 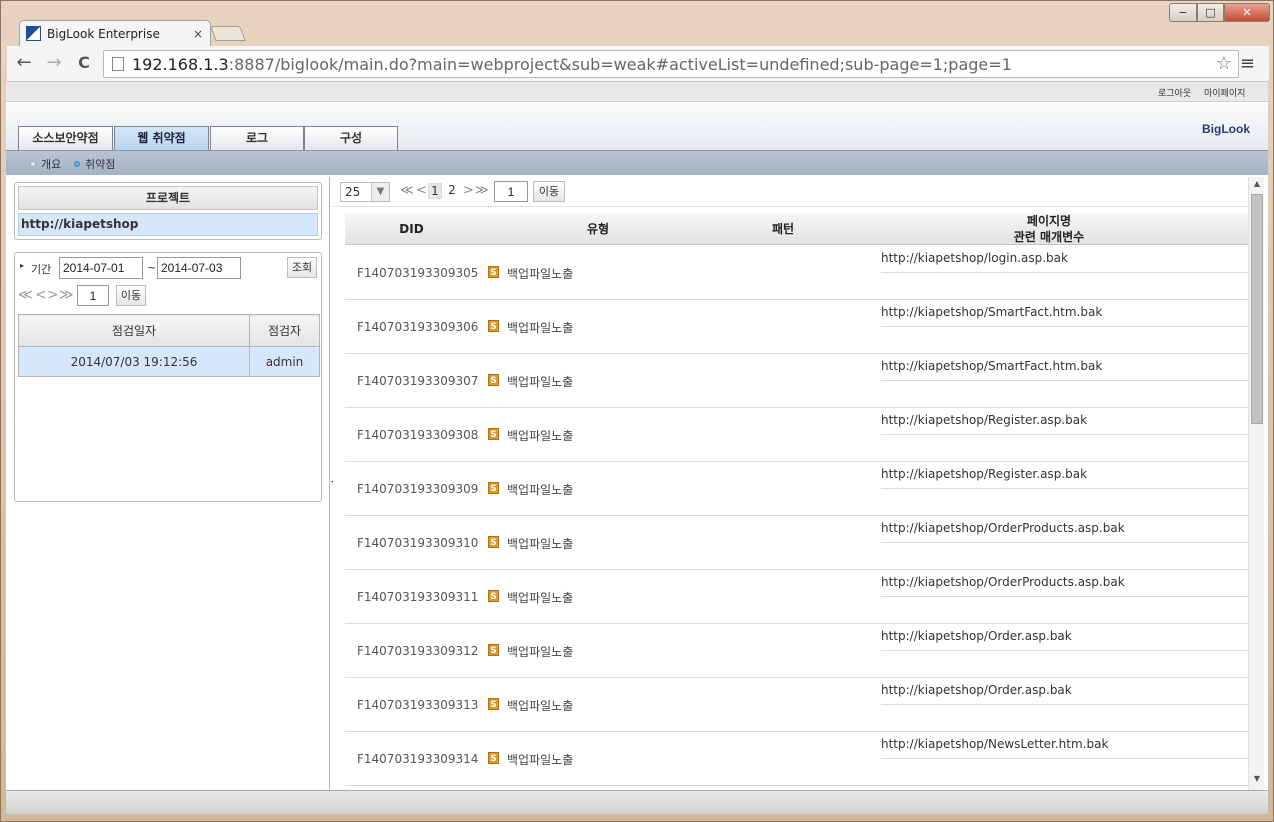 I want to click on page-icon, so click(x=118, y=64).